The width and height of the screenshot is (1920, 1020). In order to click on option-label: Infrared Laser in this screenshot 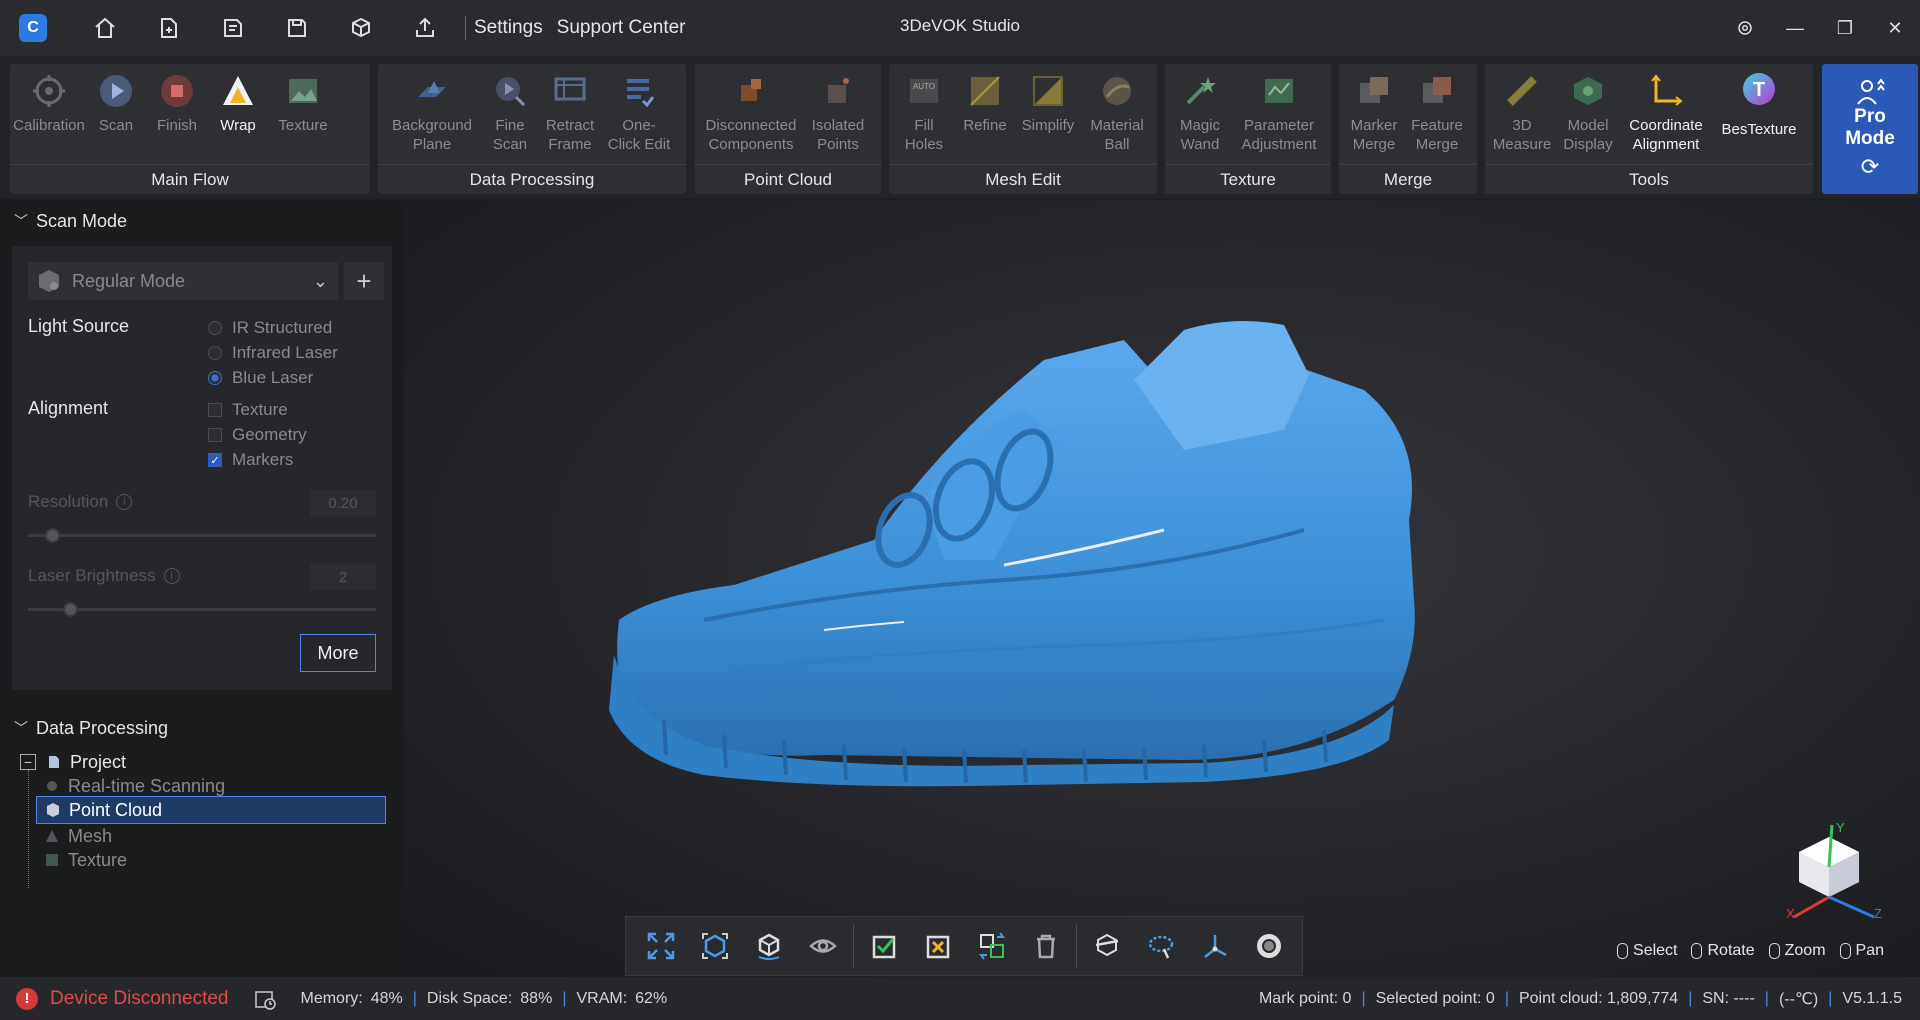, I will do `click(285, 352)`.